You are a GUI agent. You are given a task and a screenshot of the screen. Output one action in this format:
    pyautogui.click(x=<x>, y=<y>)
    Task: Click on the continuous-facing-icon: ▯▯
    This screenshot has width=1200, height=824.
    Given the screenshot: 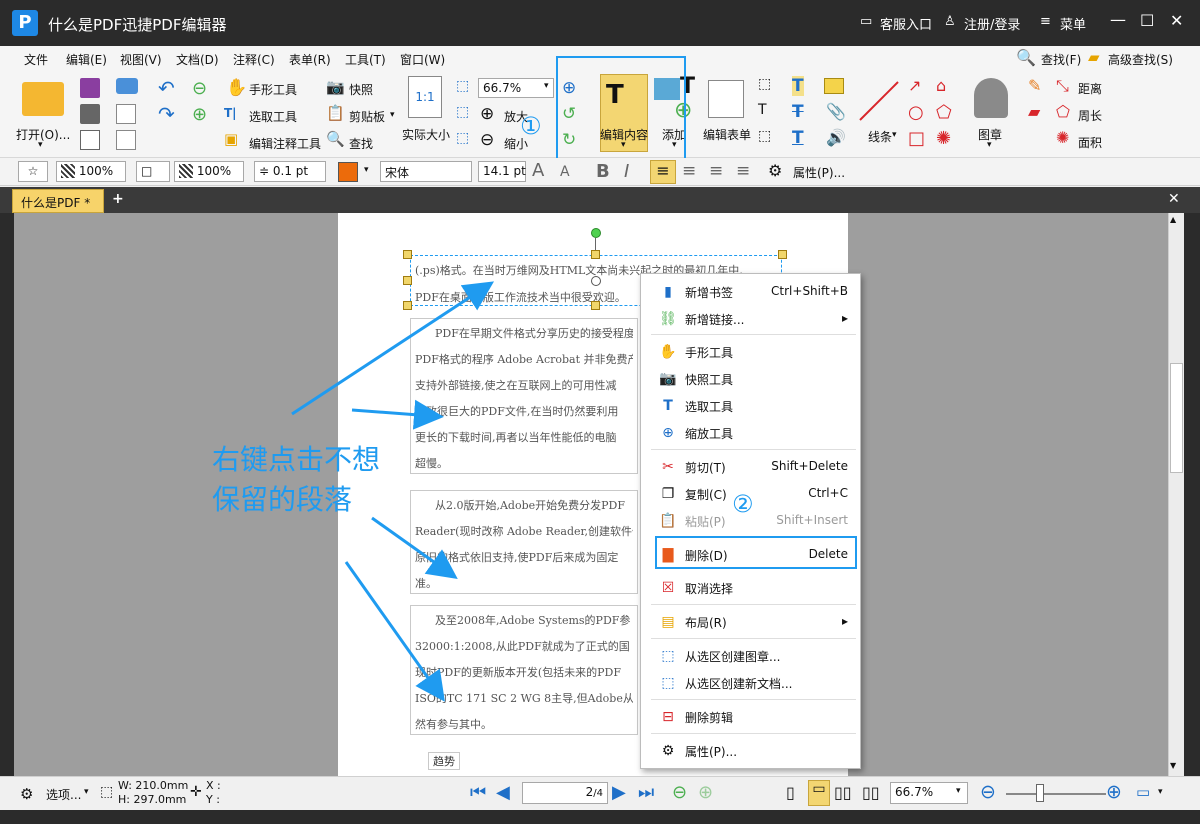 What is the action you would take?
    pyautogui.click(x=871, y=792)
    